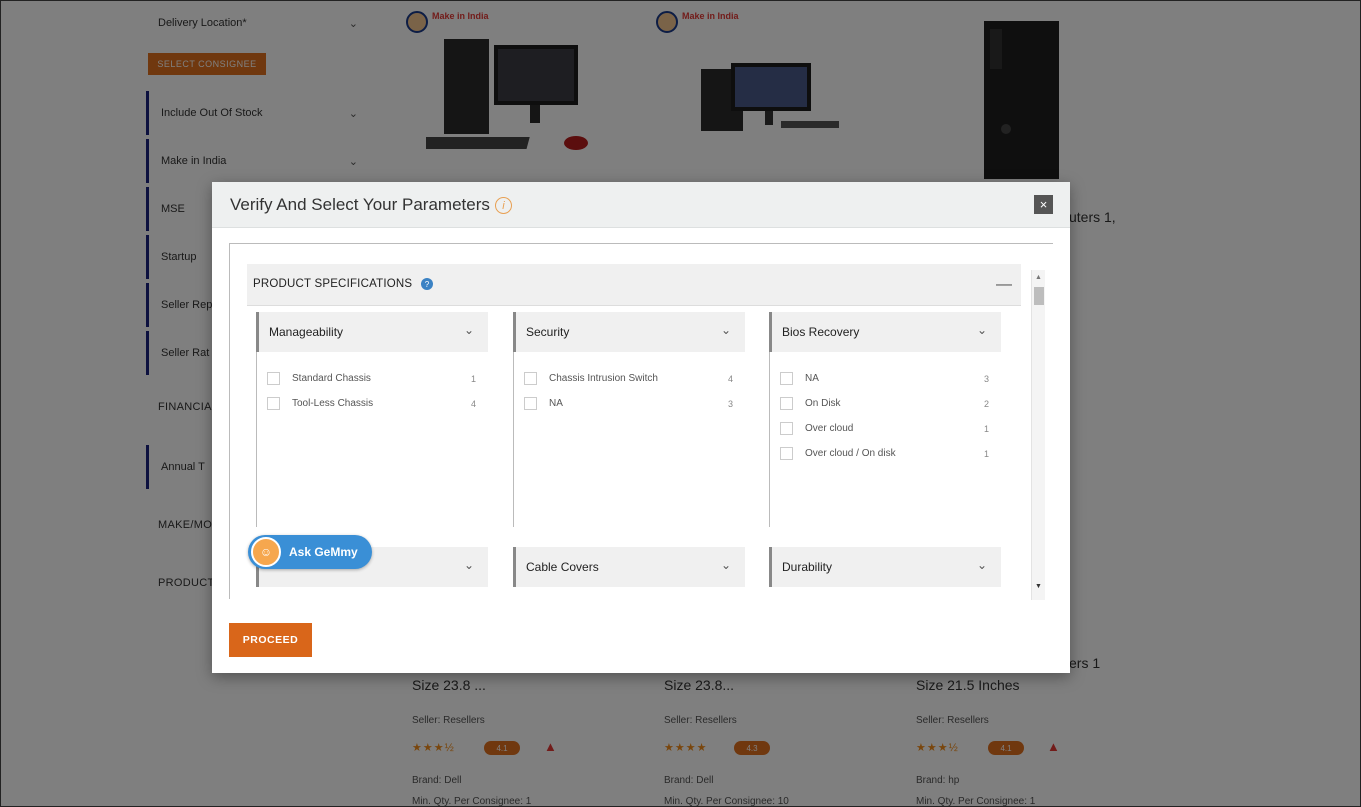  I want to click on scroll-down-arrow-icon: ▼, so click(1038, 586).